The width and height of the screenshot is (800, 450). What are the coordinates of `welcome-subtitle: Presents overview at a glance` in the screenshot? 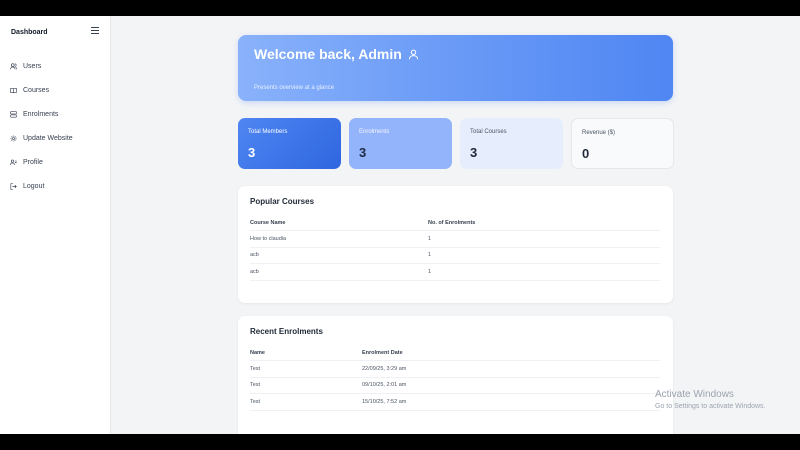 It's located at (294, 88).